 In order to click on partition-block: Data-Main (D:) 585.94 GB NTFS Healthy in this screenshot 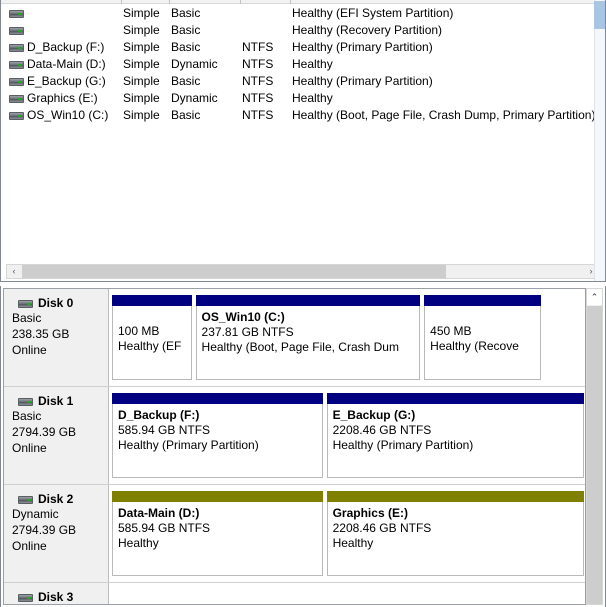, I will do `click(217, 533)`.